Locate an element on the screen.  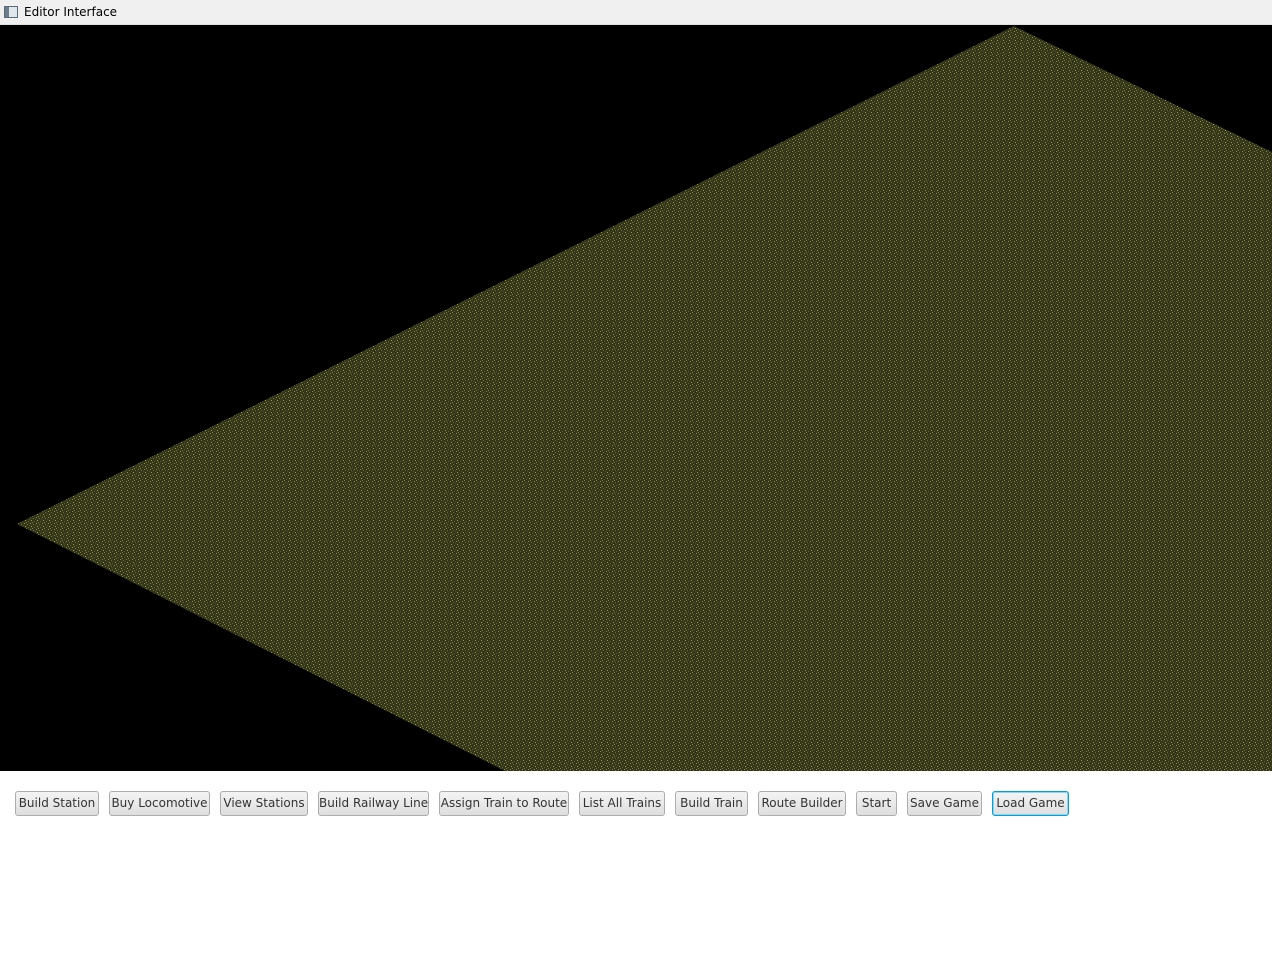
buy-locomotive-button: Buy Locomotive is located at coordinates (159, 803).